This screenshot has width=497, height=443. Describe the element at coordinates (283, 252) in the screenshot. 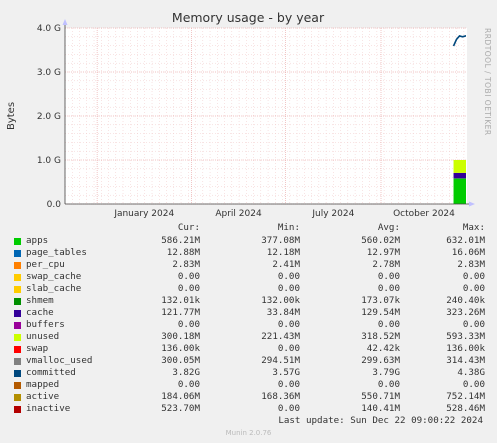

I see `legend-min: 12.18M` at that location.